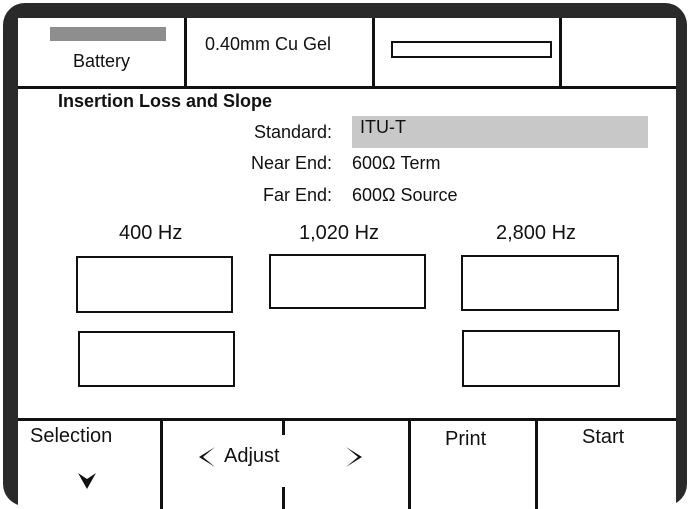 This screenshot has width=688, height=509. I want to click on test-title: Insertion Loss and Slope, so click(165, 101).